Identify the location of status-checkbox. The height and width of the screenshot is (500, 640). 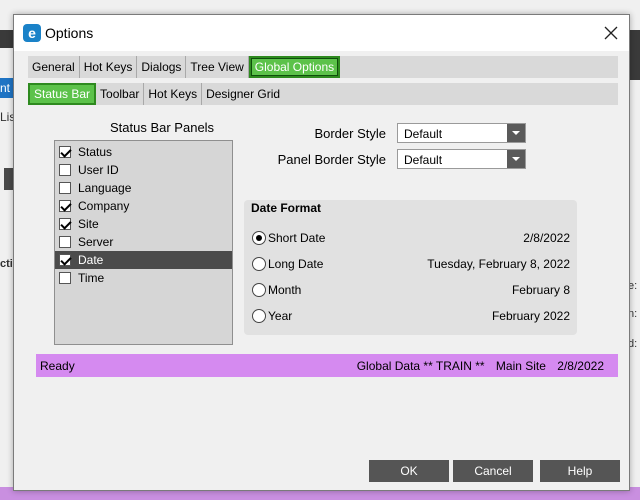
(65, 152).